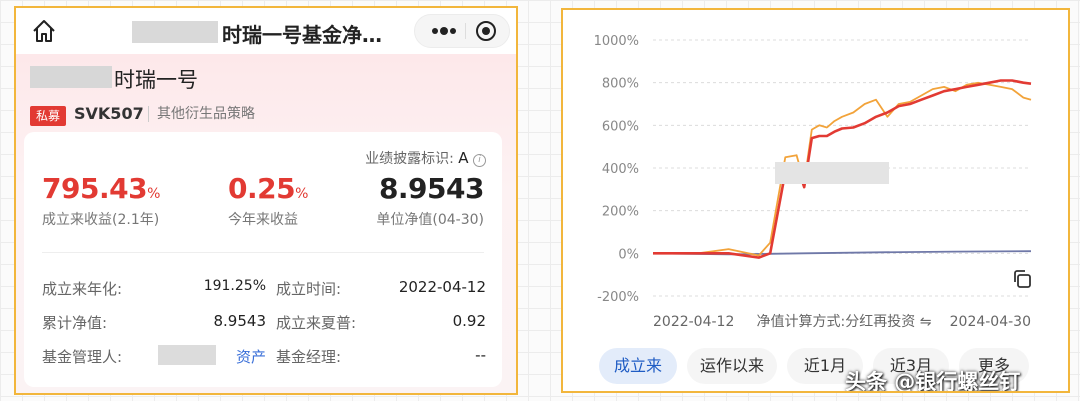 The image size is (1080, 401). Describe the element at coordinates (301, 194) in the screenshot. I see `ytd-return-unit: %` at that location.